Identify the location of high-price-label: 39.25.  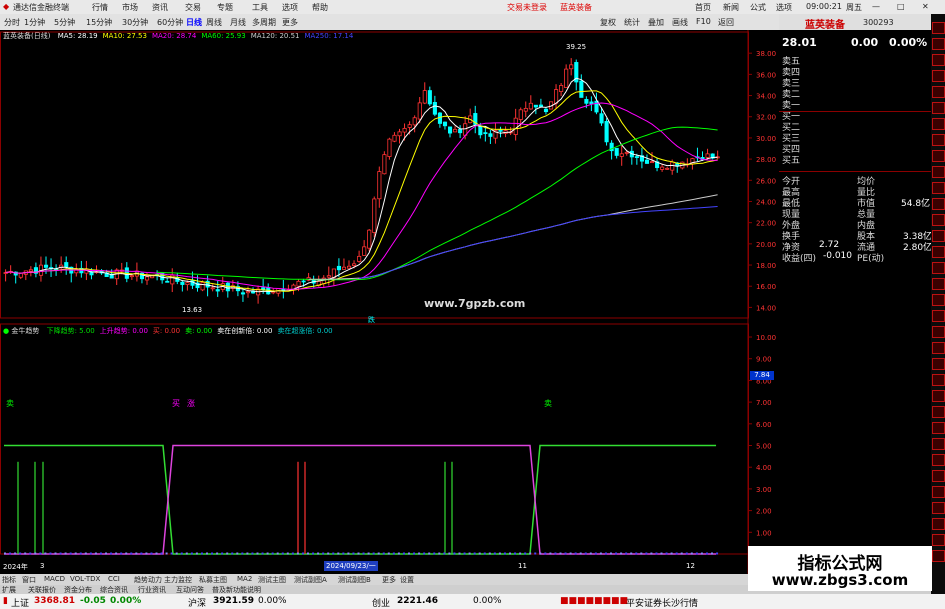
(576, 47).